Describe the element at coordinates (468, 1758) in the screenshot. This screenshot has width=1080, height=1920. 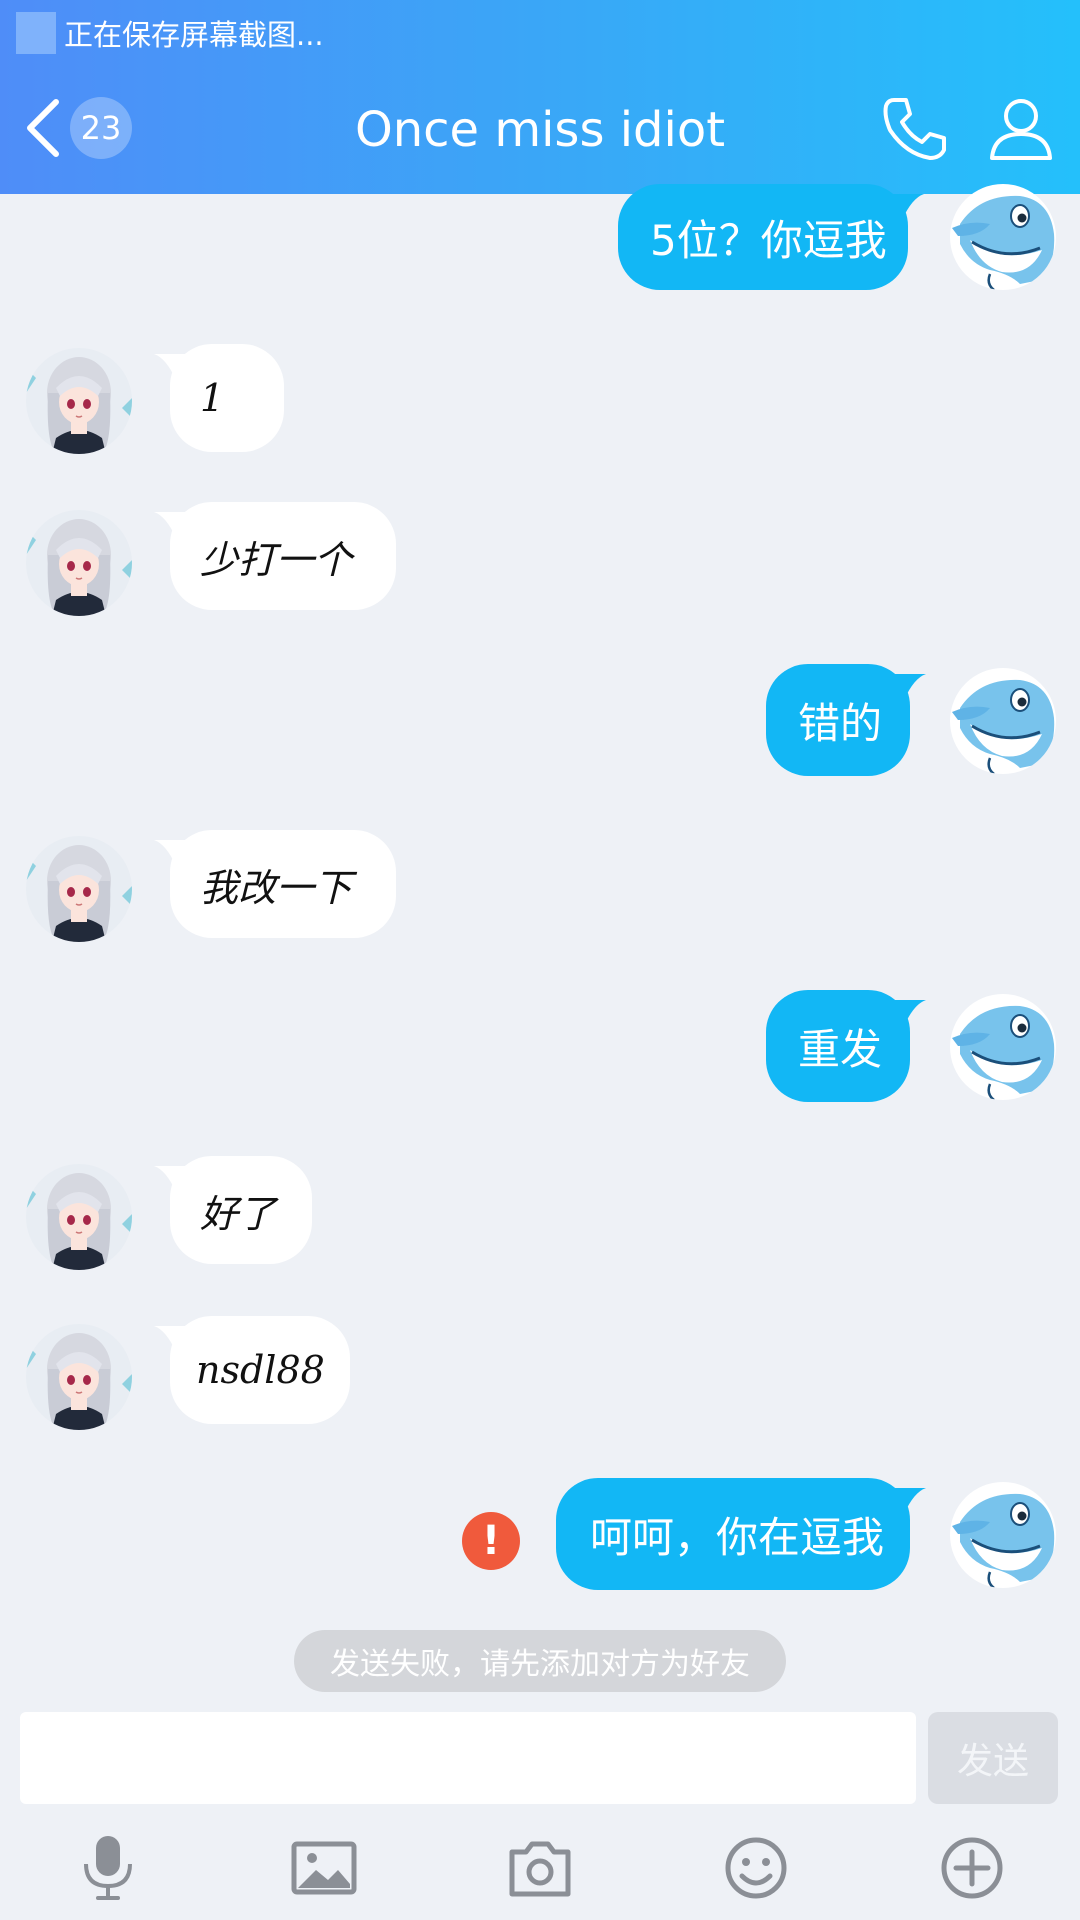
I see `message-input` at that location.